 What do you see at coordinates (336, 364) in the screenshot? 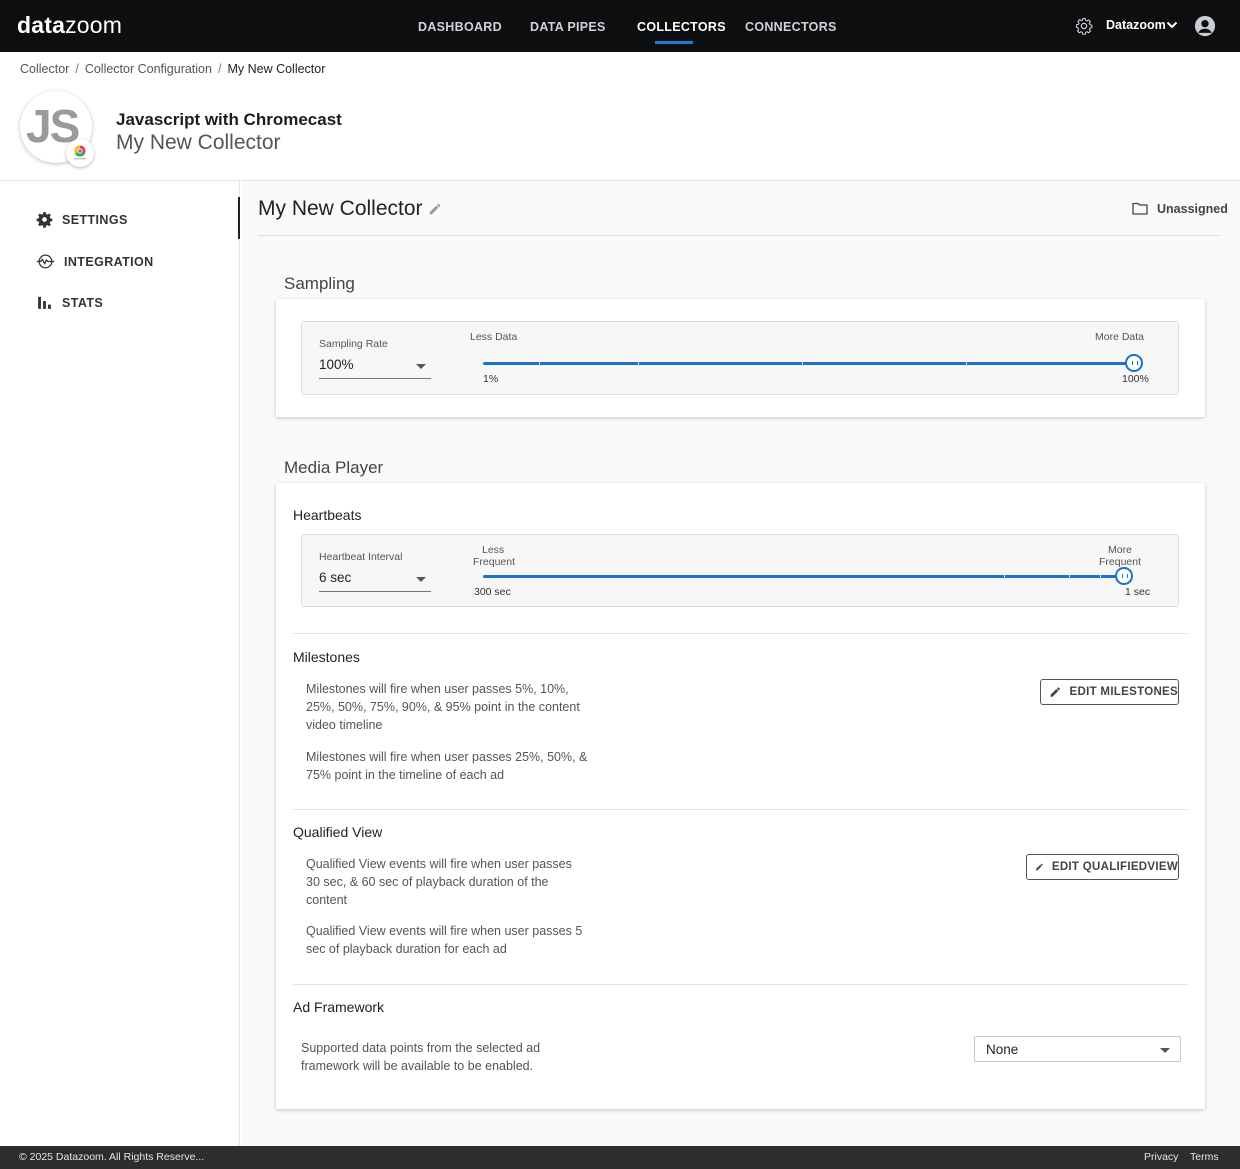
I see `sampling-rate-select: 100%` at bounding box center [336, 364].